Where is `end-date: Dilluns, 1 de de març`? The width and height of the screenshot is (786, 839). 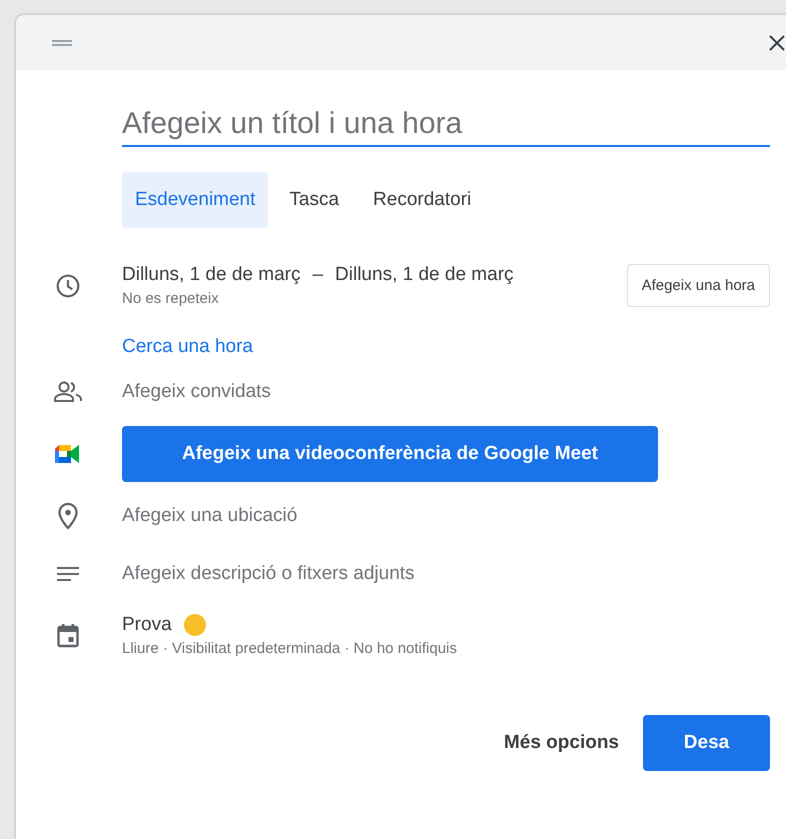
end-date: Dilluns, 1 de de març is located at coordinates (424, 275).